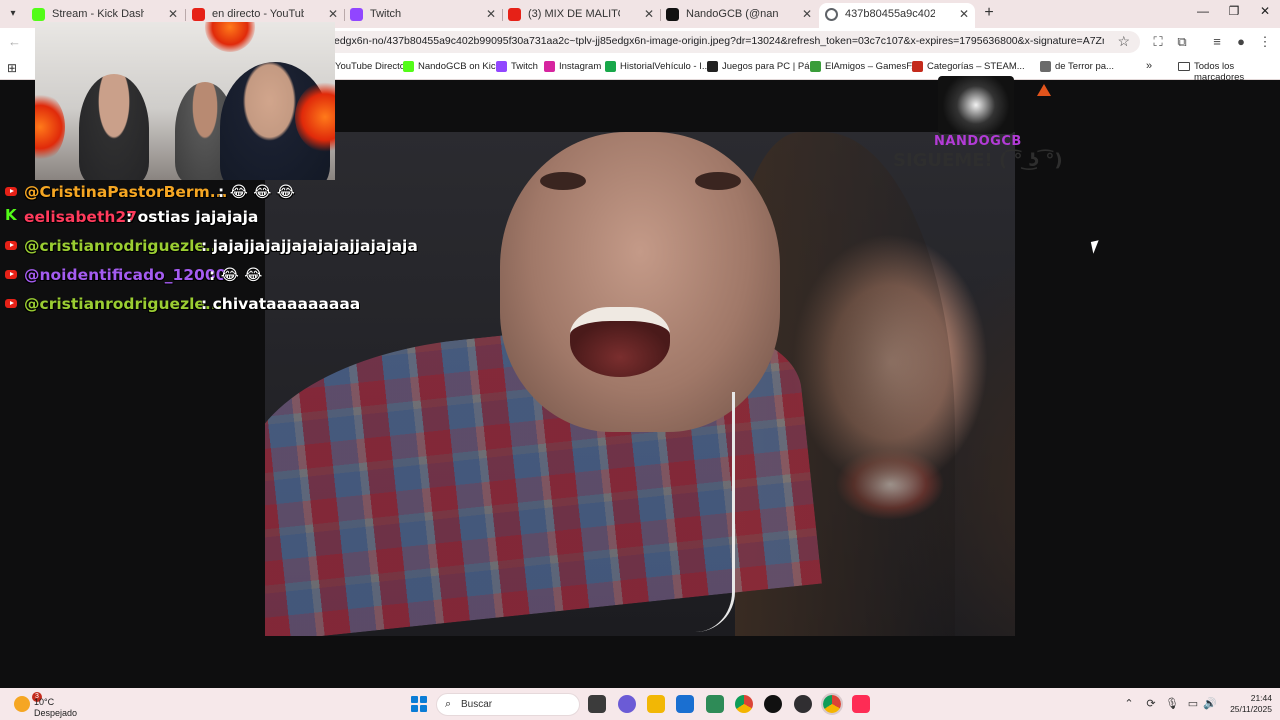 This screenshot has width=1280, height=720. Describe the element at coordinates (1123, 41) in the screenshot. I see `bookmark-star-icon: ☆` at that location.